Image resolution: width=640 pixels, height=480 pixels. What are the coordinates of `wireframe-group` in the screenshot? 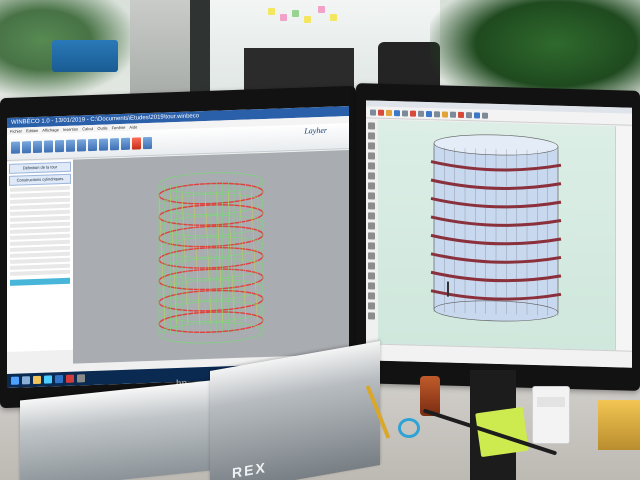 It's located at (211, 258).